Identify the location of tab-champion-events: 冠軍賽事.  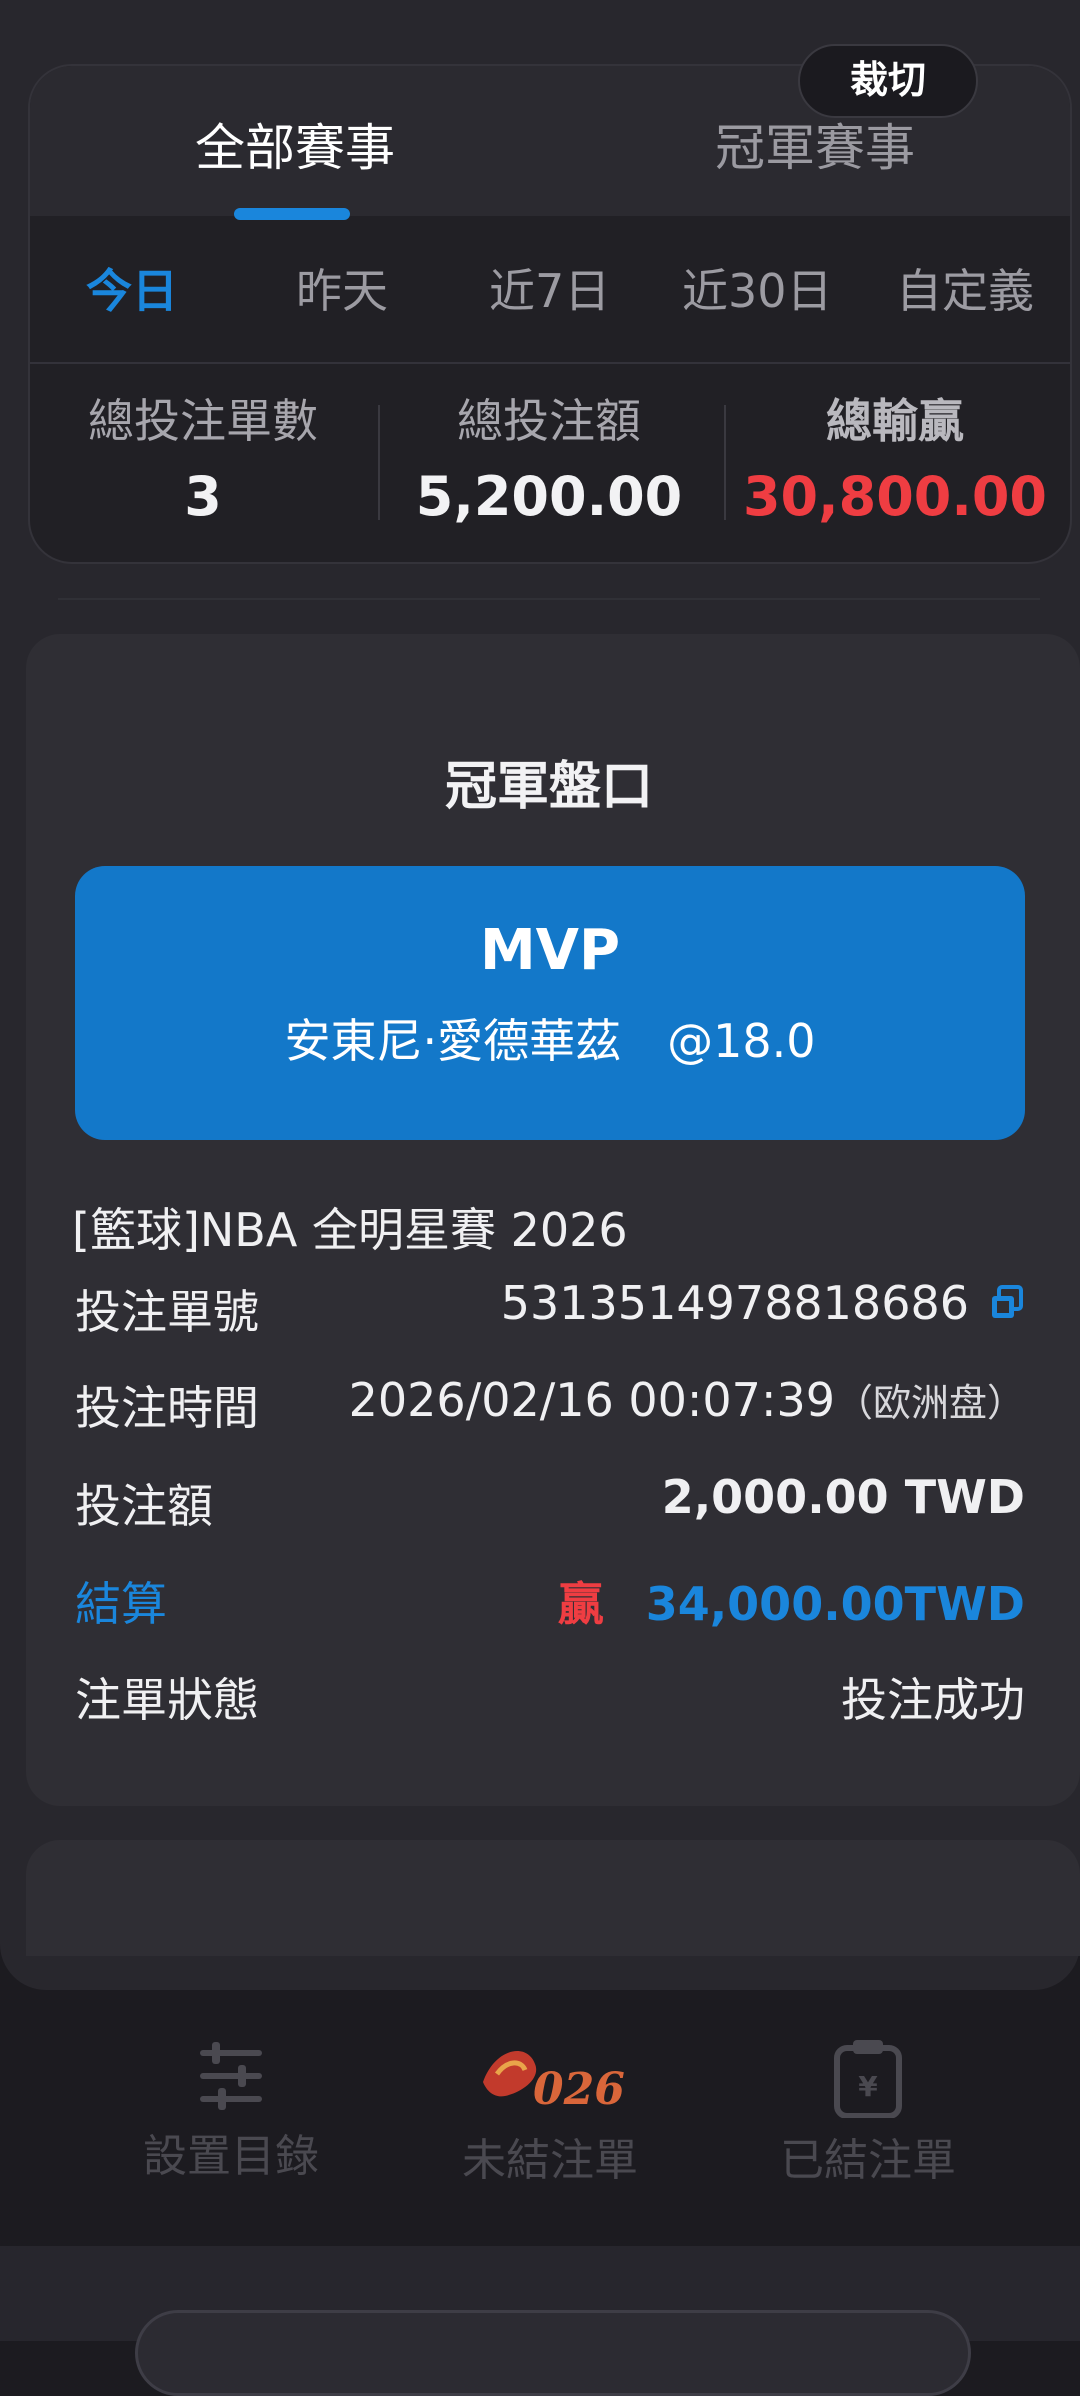
(815, 144).